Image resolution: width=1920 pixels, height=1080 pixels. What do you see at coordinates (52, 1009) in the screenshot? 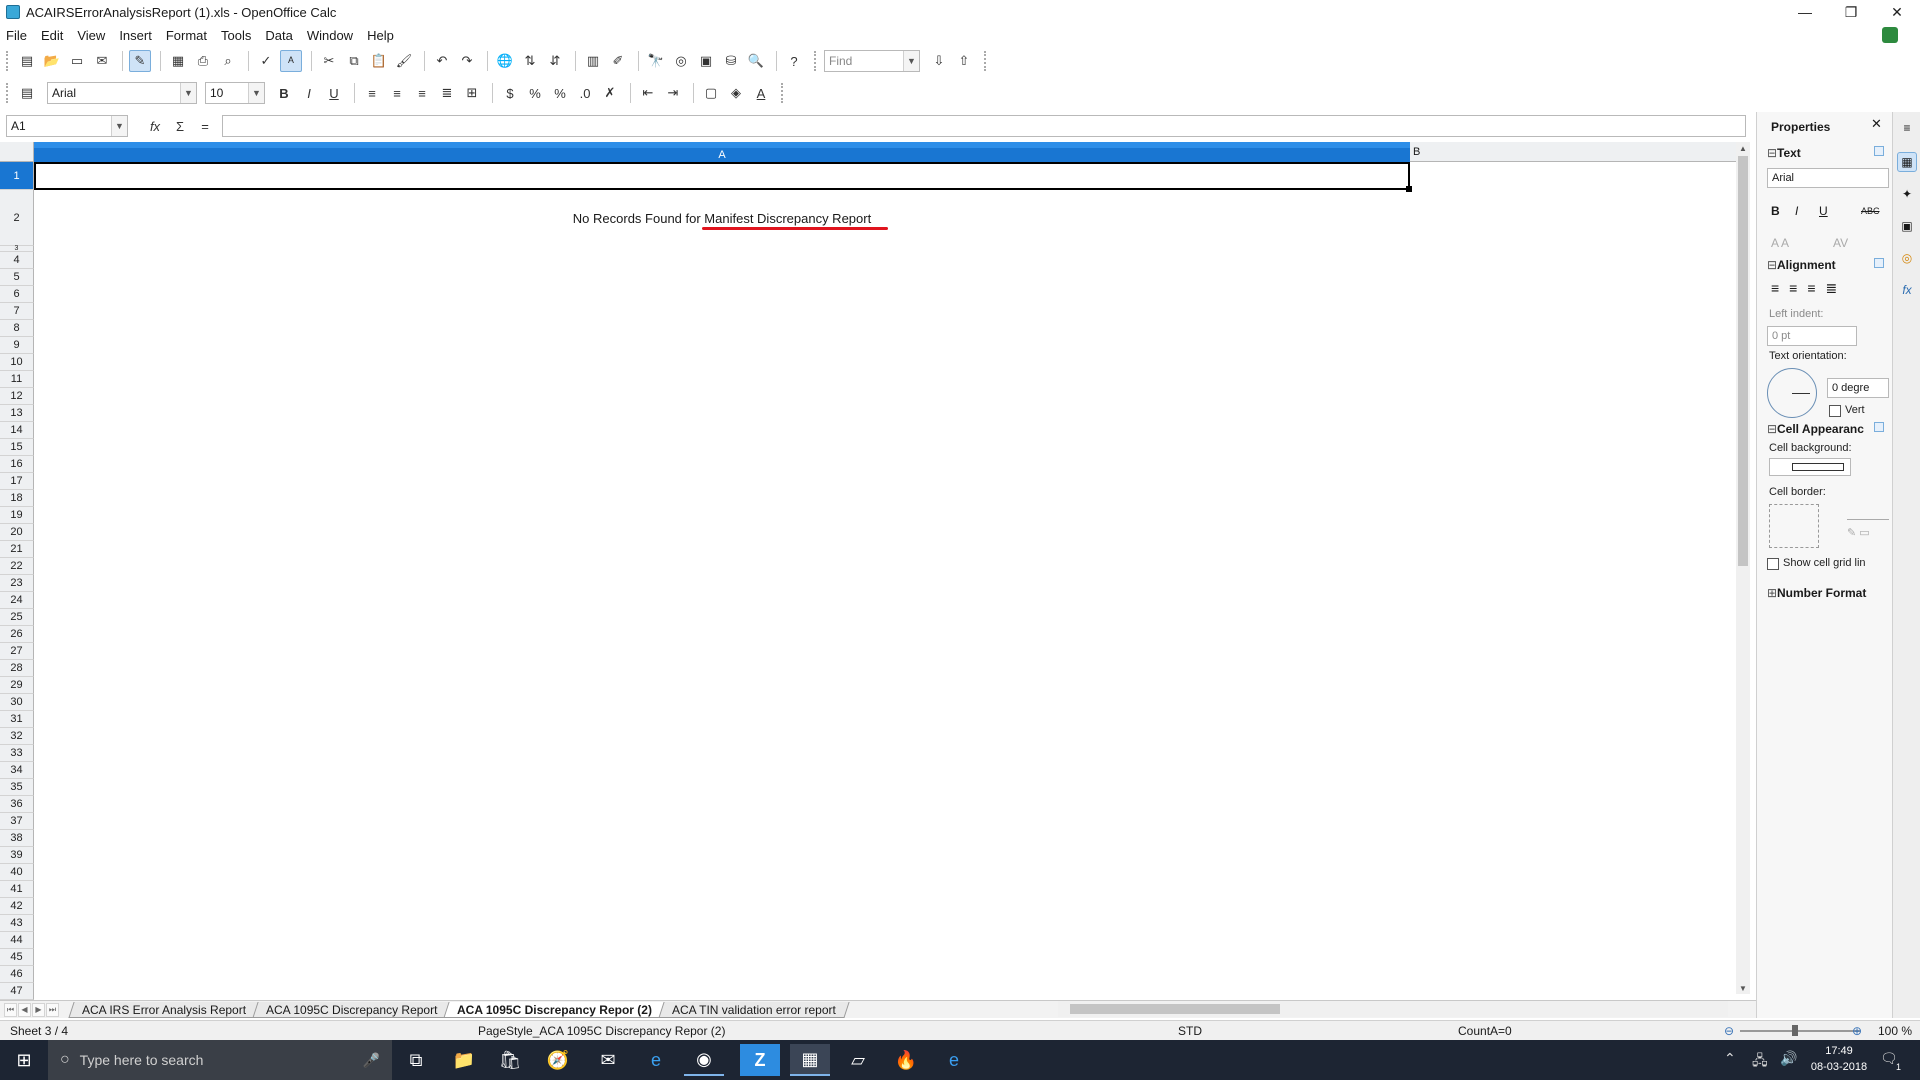
I see `last-sheet-icon: ⏭` at bounding box center [52, 1009].